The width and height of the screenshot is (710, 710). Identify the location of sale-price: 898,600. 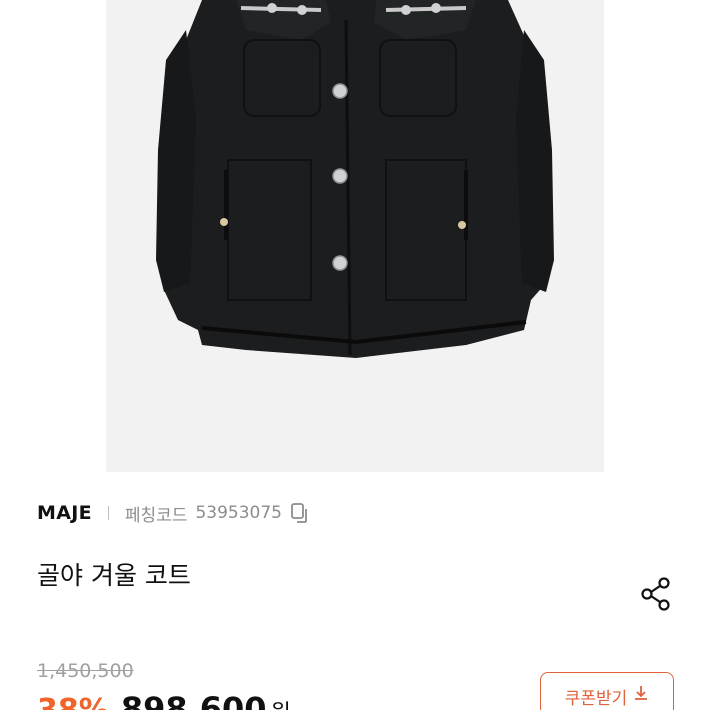
(193, 700).